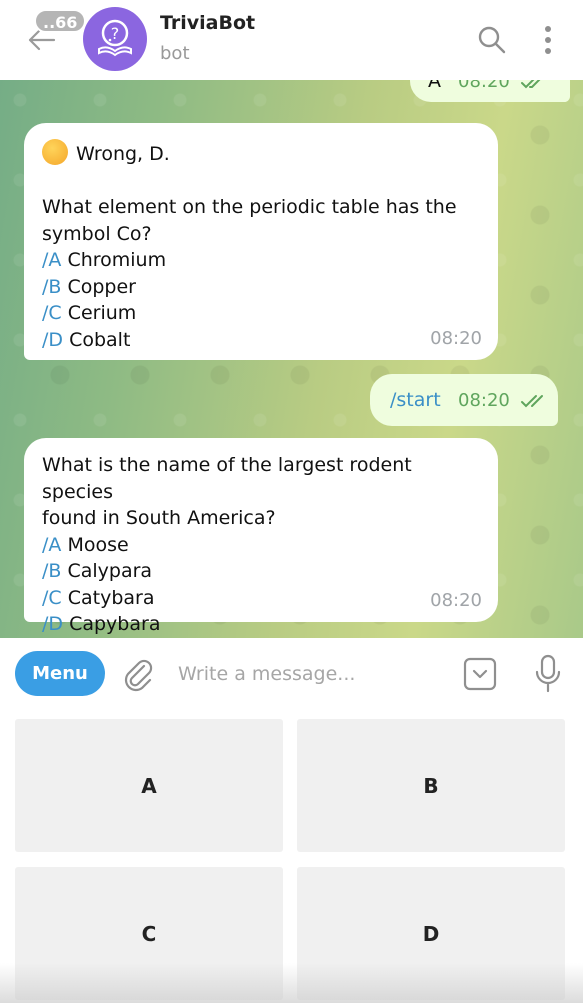 This screenshot has width=583, height=1003. What do you see at coordinates (415, 400) in the screenshot?
I see `command-link: /start` at bounding box center [415, 400].